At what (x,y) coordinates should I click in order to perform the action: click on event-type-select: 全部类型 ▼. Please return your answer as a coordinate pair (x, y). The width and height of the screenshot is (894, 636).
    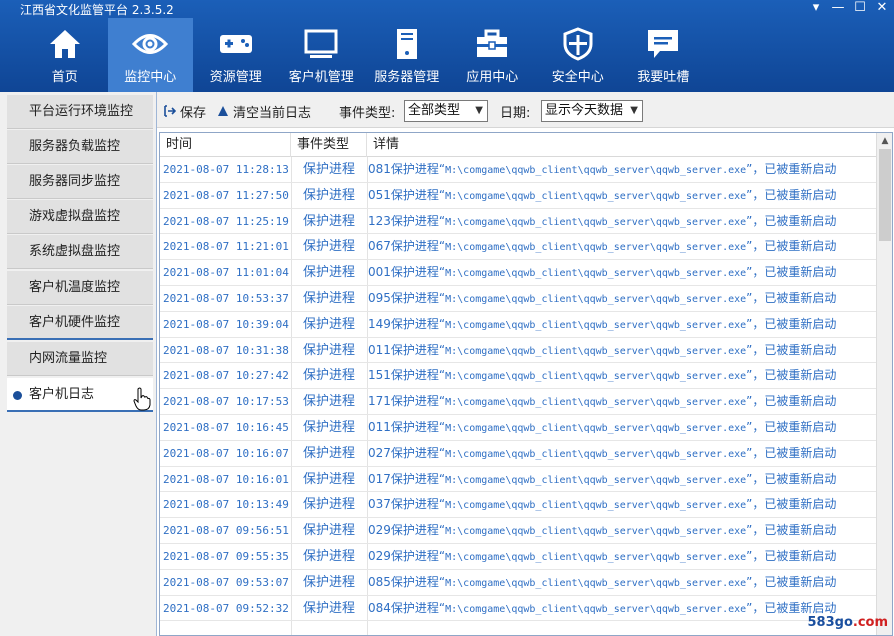
    Looking at the image, I should click on (446, 111).